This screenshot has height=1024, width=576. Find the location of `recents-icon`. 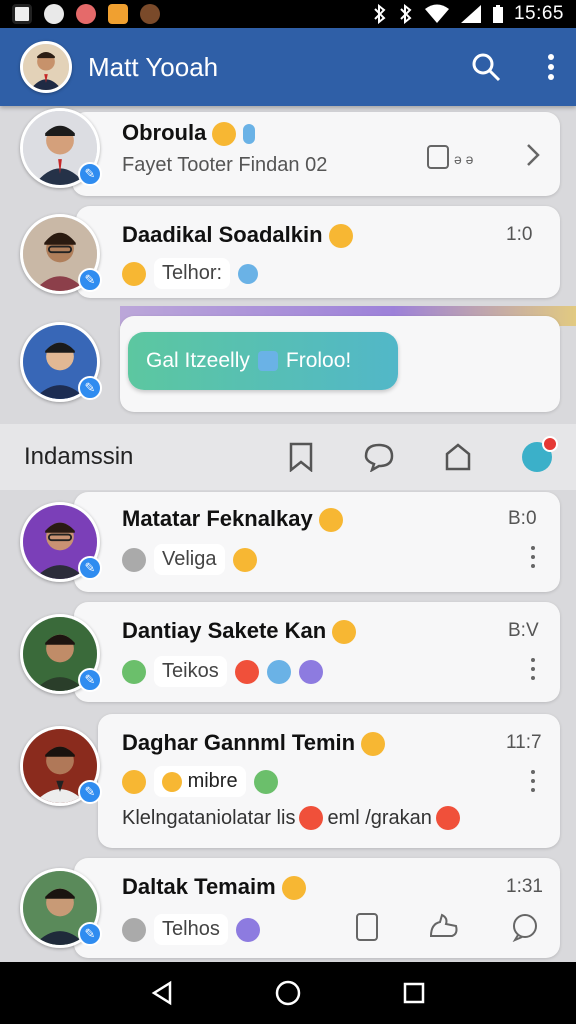

recents-icon is located at coordinates (414, 993).